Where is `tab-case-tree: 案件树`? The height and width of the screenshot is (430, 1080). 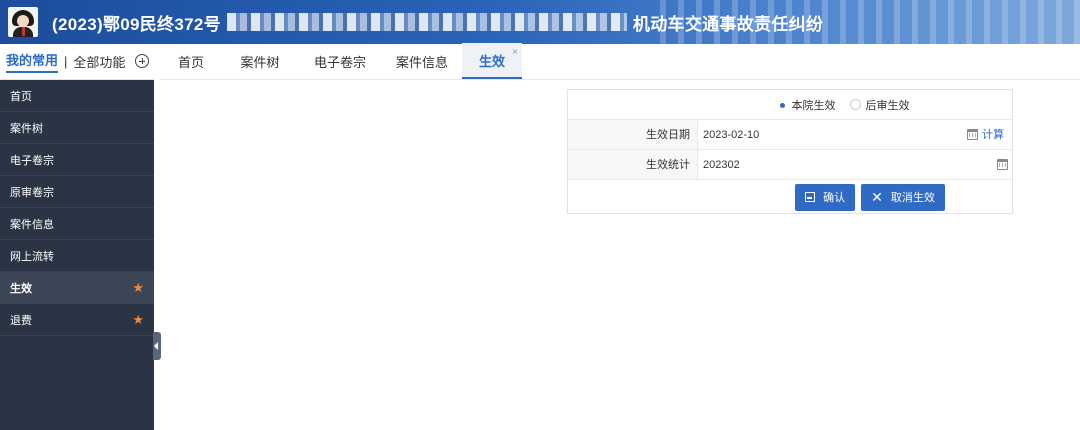
tab-case-tree: 案件树 is located at coordinates (260, 61).